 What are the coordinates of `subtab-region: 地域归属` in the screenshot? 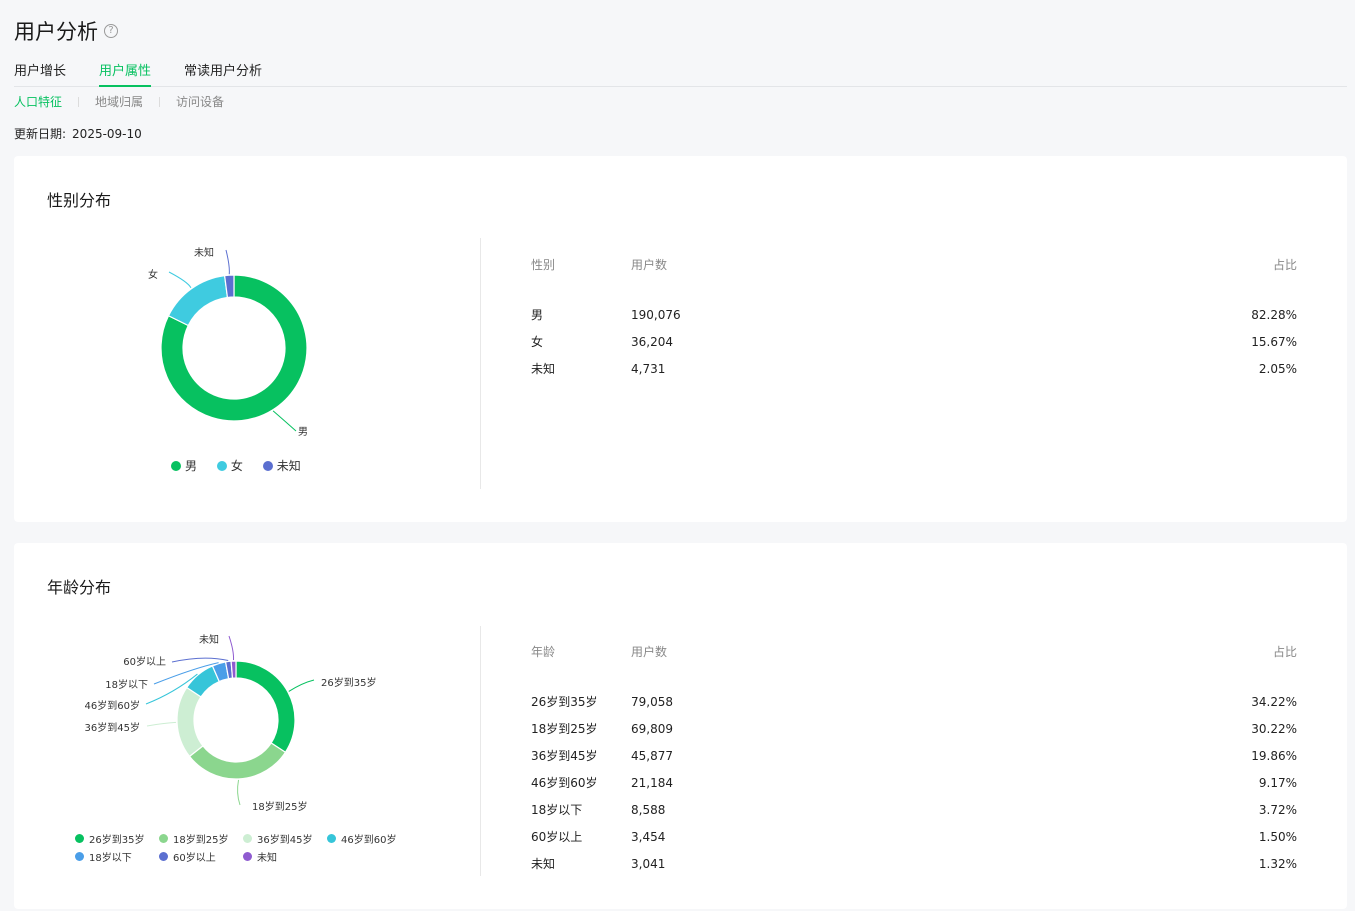 It's located at (119, 101).